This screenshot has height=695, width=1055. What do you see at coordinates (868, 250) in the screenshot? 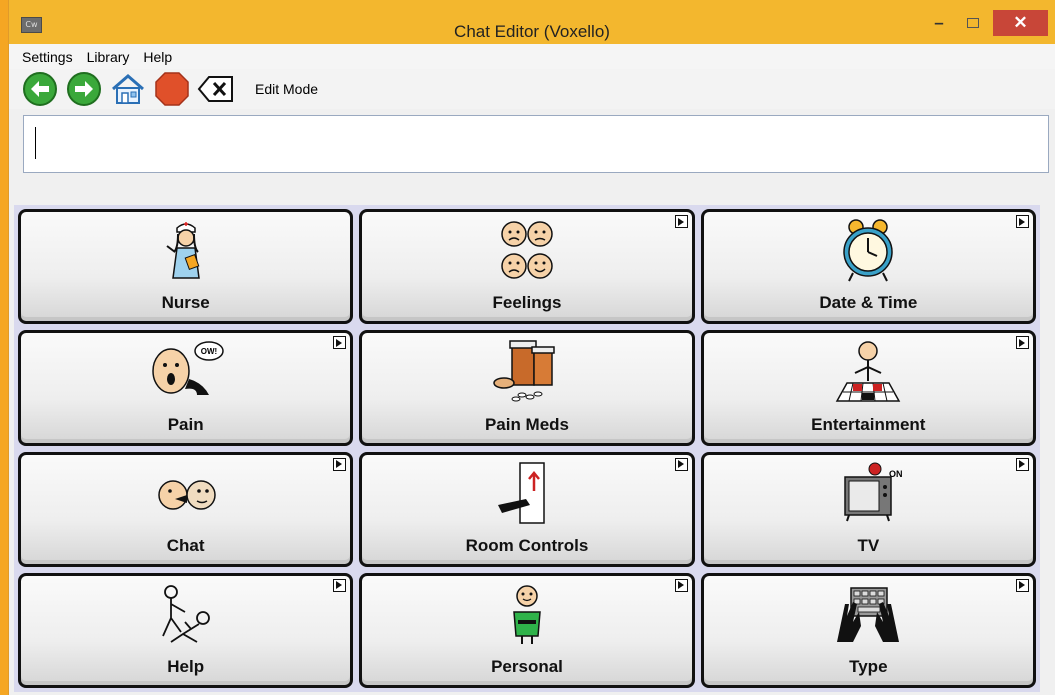
I see `alarm-clock-icon` at bounding box center [868, 250].